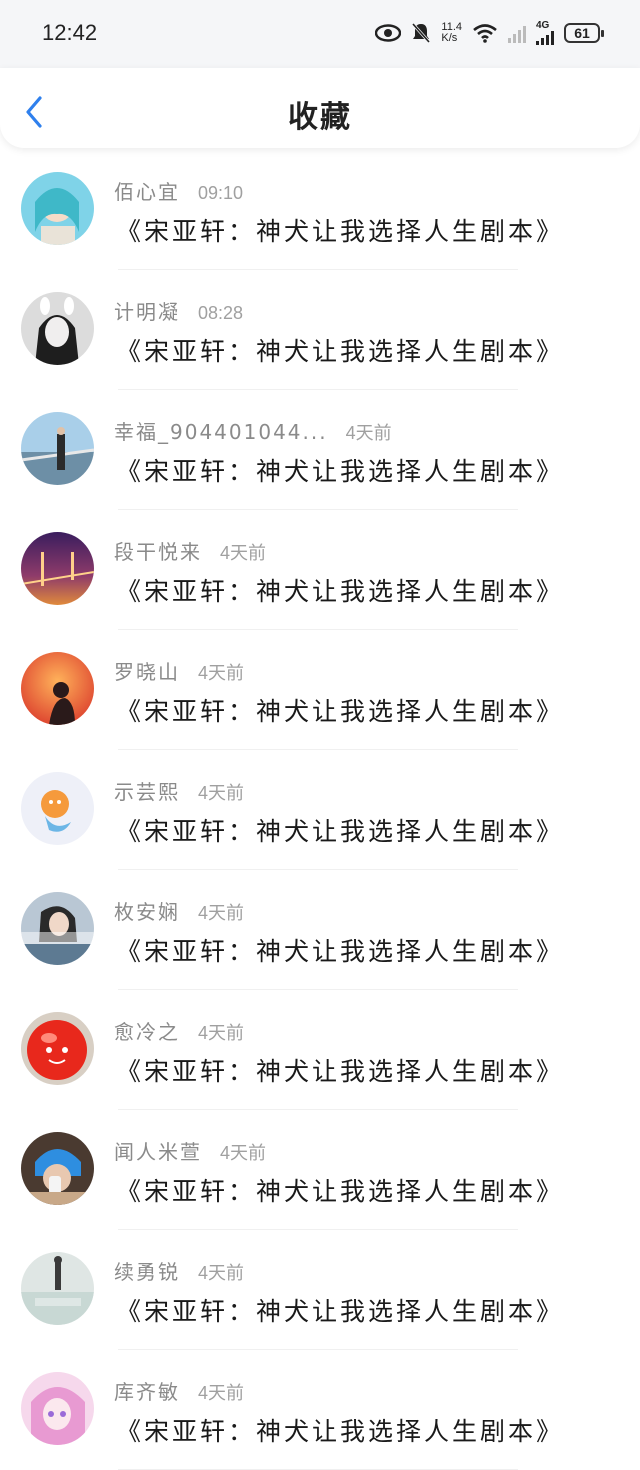  What do you see at coordinates (147, 792) in the screenshot?
I see `user-name: 示芸熙` at bounding box center [147, 792].